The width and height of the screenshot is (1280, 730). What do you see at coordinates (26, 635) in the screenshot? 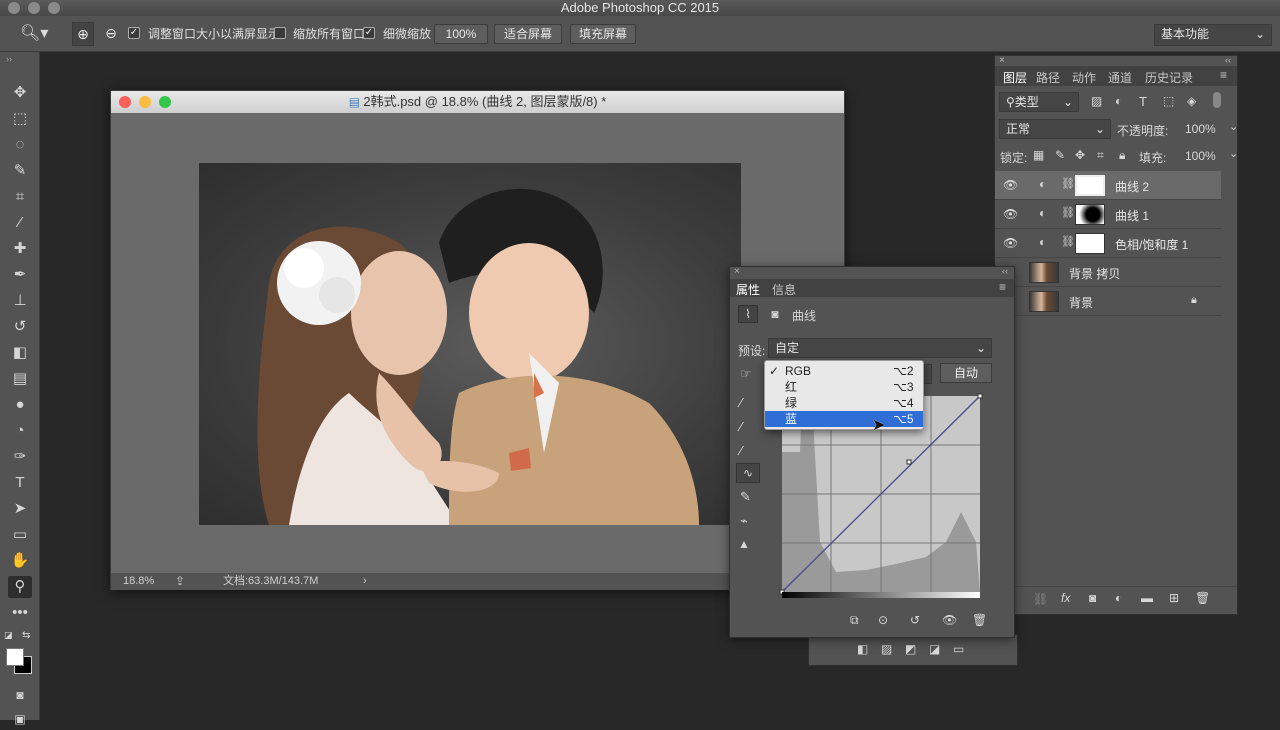
I see `swap-colors-icon: ⇆` at bounding box center [26, 635].